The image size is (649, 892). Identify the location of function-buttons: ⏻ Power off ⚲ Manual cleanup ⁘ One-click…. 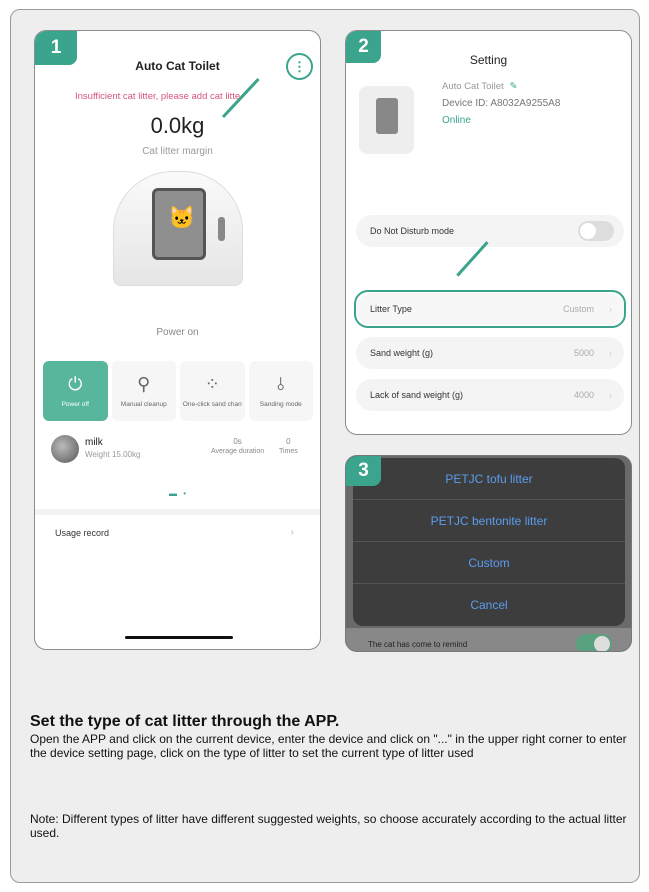
(178, 391).